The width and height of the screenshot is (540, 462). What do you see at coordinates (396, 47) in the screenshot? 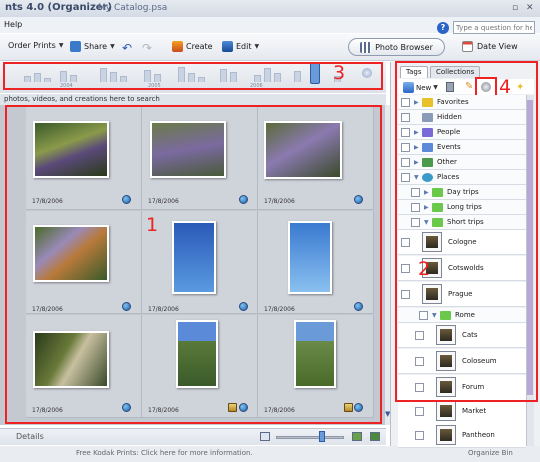
I see `photo-browser-button: Photo Browser` at bounding box center [396, 47].